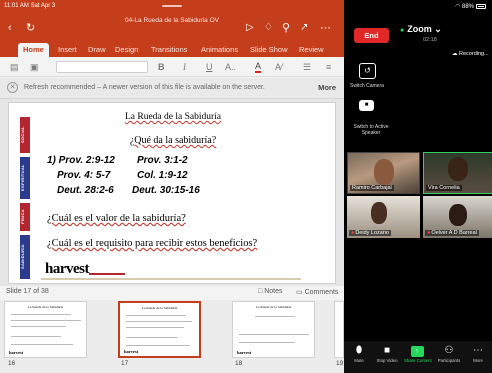 This screenshot has height=373, width=492. What do you see at coordinates (307, 67) in the screenshot?
I see `bullets-icon: ☰` at bounding box center [307, 67].